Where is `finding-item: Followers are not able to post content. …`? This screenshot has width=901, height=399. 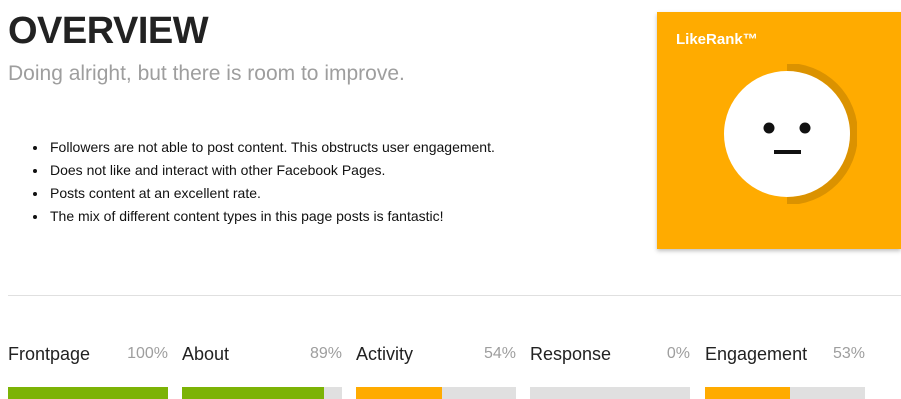
finding-item: Followers are not able to post content. … is located at coordinates (271, 147).